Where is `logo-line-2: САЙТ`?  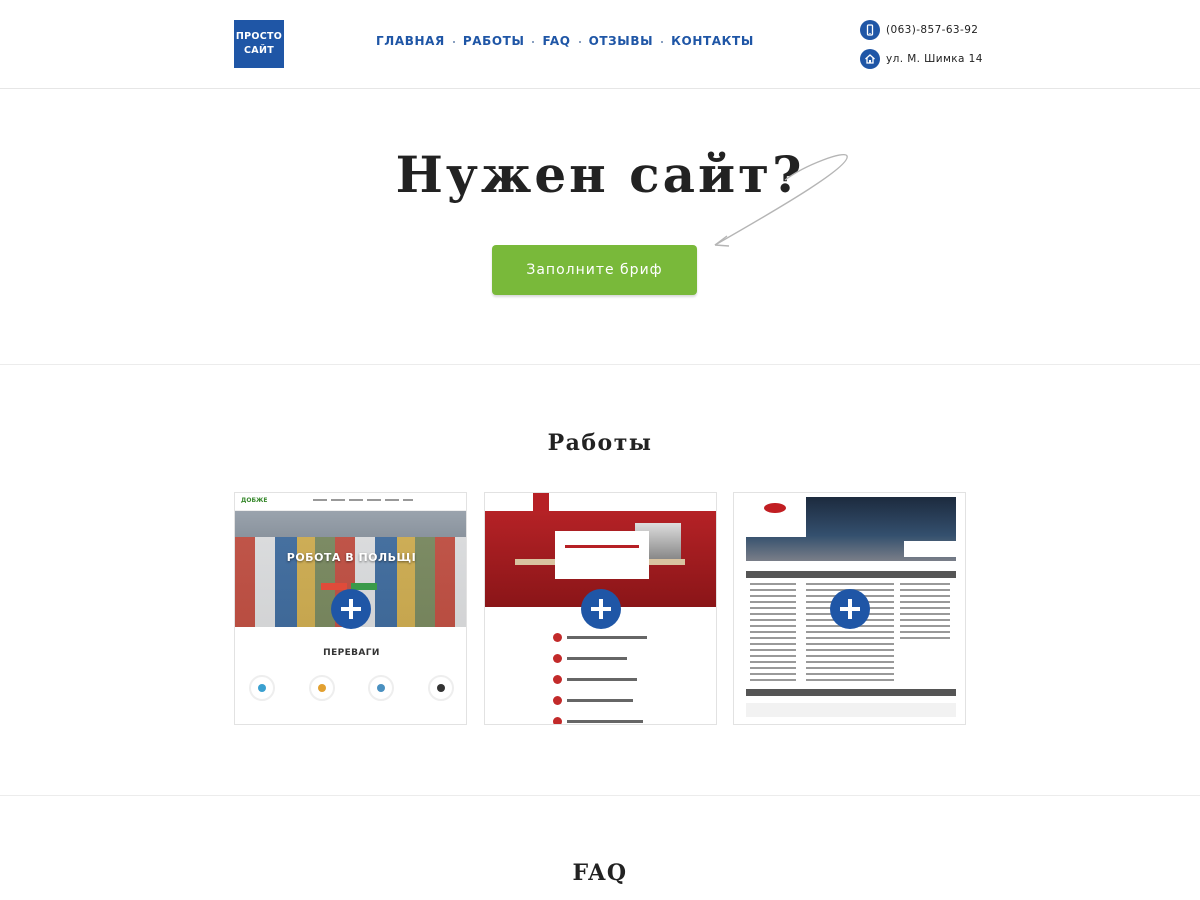 logo-line-2: САЙТ is located at coordinates (259, 50).